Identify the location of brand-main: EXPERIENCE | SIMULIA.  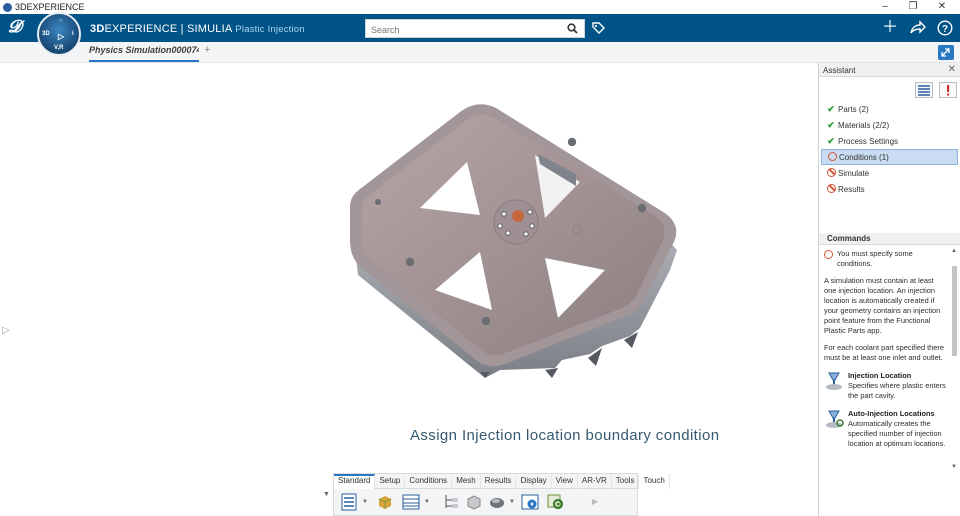
(168, 29).